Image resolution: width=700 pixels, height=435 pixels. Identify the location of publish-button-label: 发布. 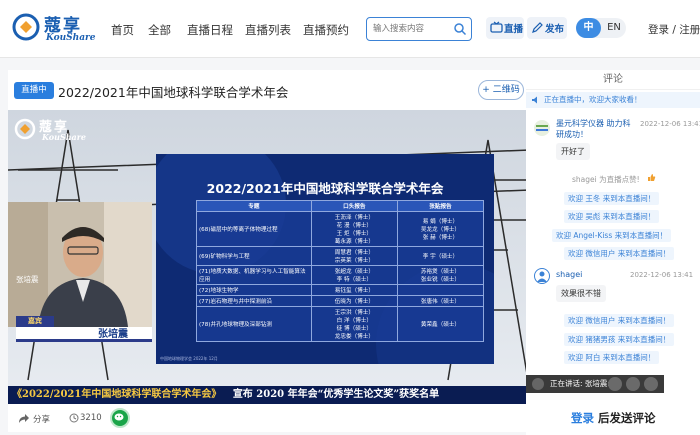
(555, 29).